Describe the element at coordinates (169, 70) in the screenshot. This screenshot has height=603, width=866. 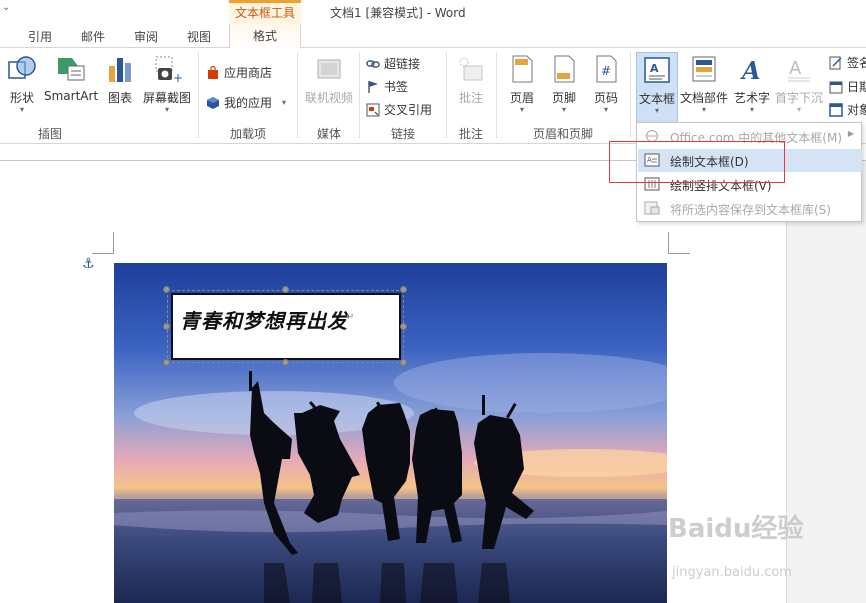
I see `screenshot-icon: +` at that location.